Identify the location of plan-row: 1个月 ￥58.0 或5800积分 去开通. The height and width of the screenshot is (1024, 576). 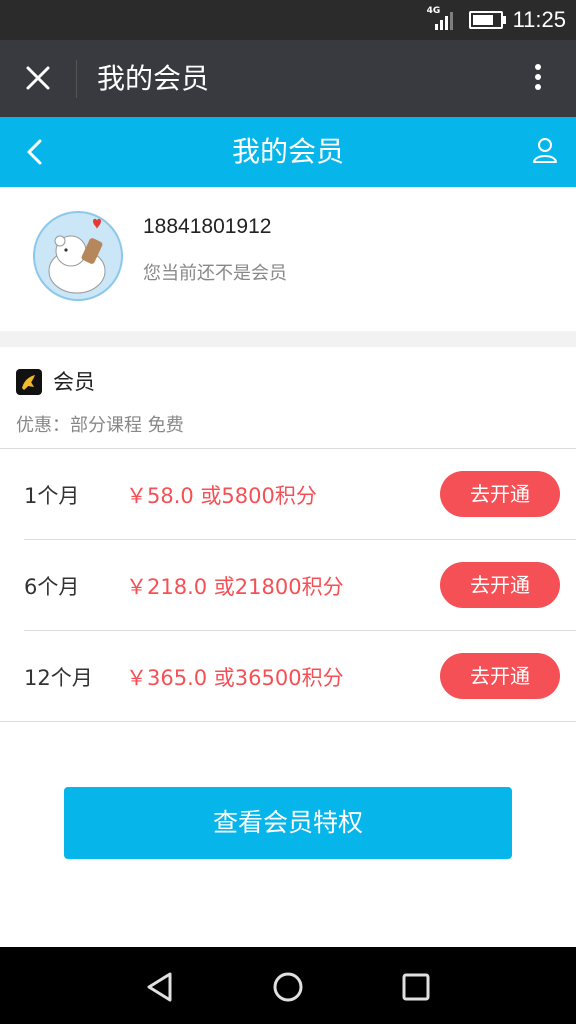
(288, 493).